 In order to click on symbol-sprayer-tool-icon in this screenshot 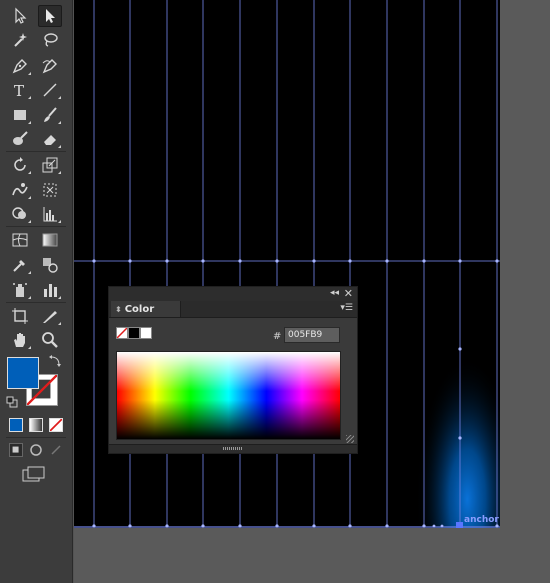, I will do `click(20, 290)`.